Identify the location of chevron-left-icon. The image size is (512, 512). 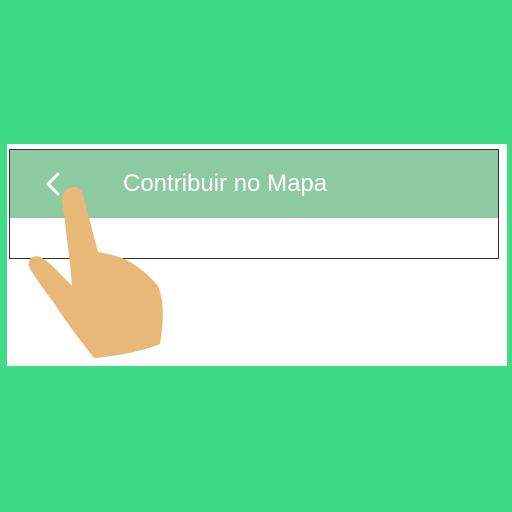
(53, 184).